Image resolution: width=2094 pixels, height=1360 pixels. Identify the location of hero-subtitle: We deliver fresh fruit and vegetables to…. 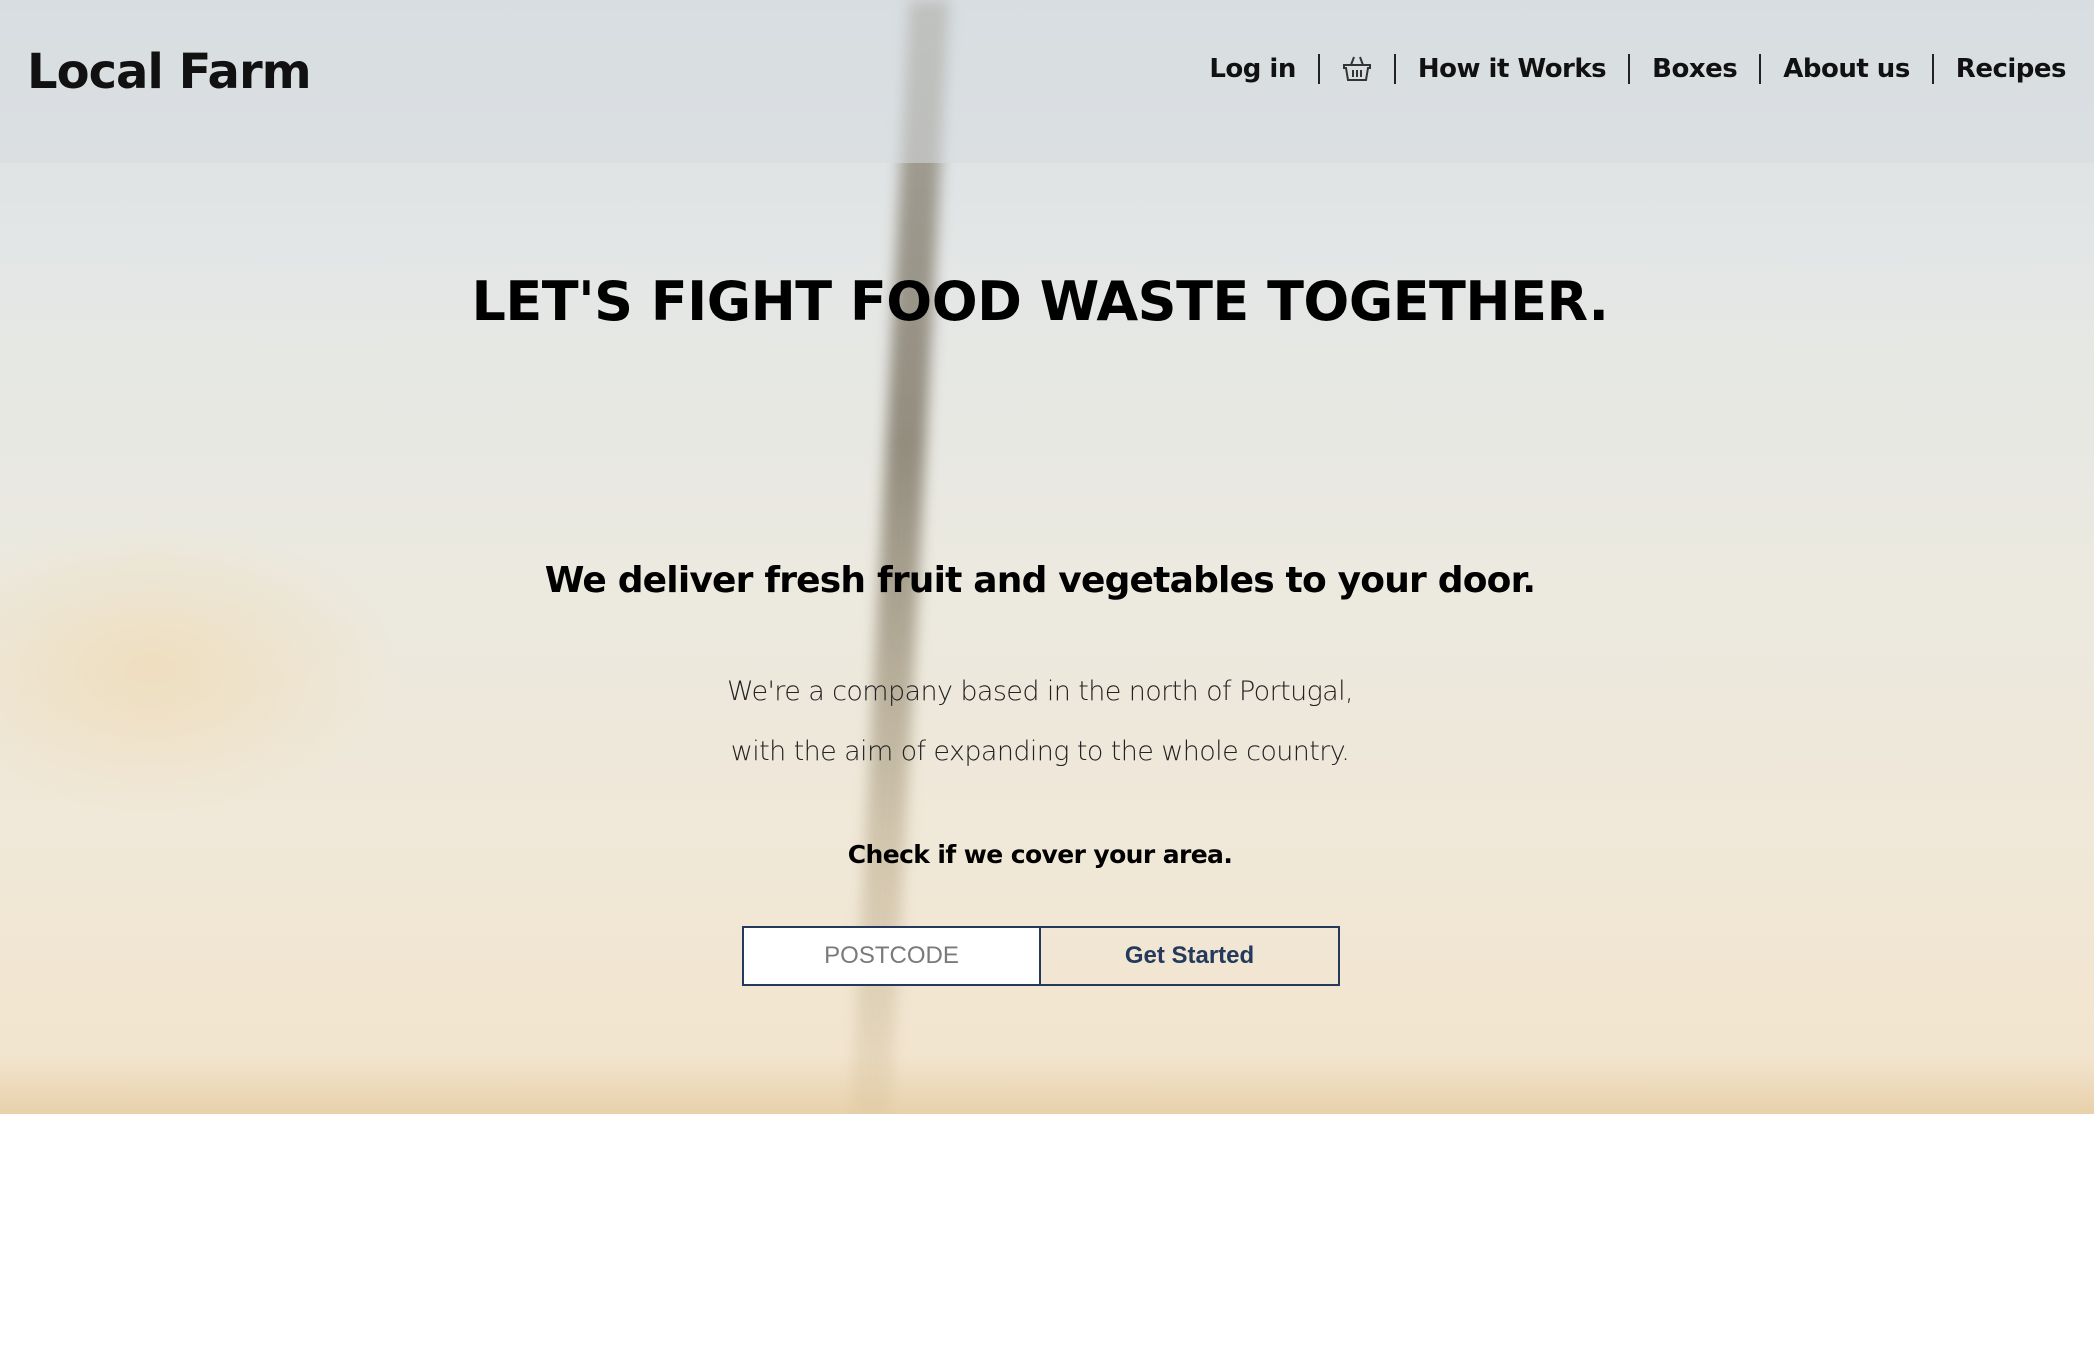
(1040, 580).